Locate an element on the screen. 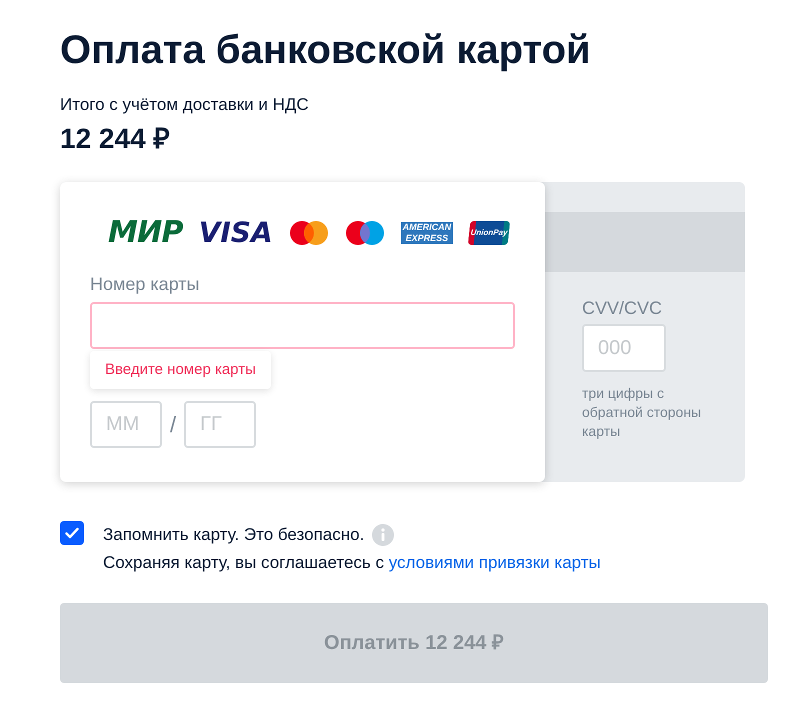  remember-checkbox is located at coordinates (72, 533).